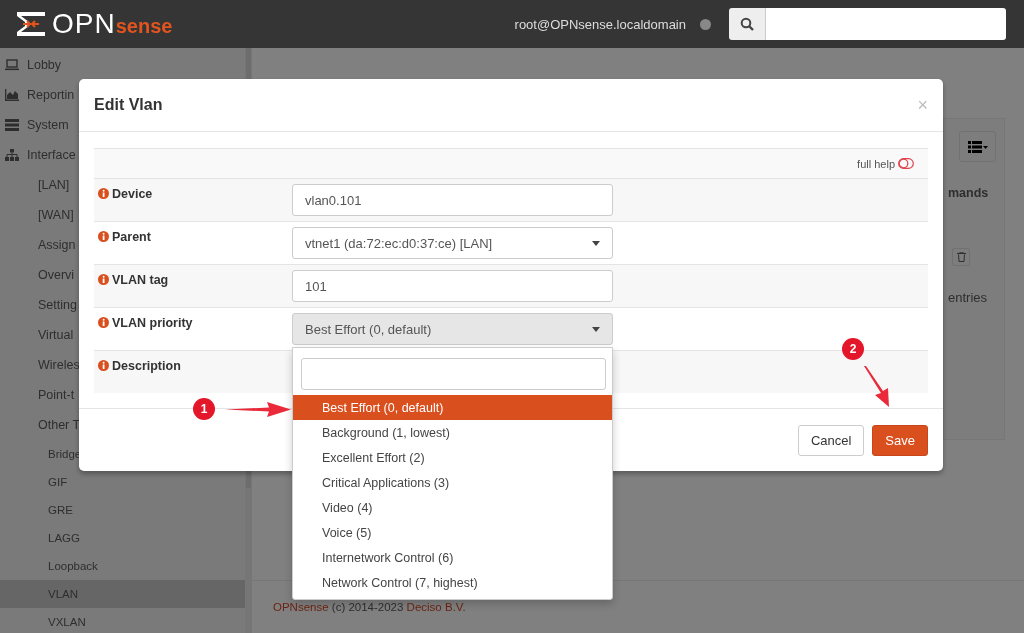  Describe the element at coordinates (152, 323) in the screenshot. I see `field-label: VLAN priority` at that location.